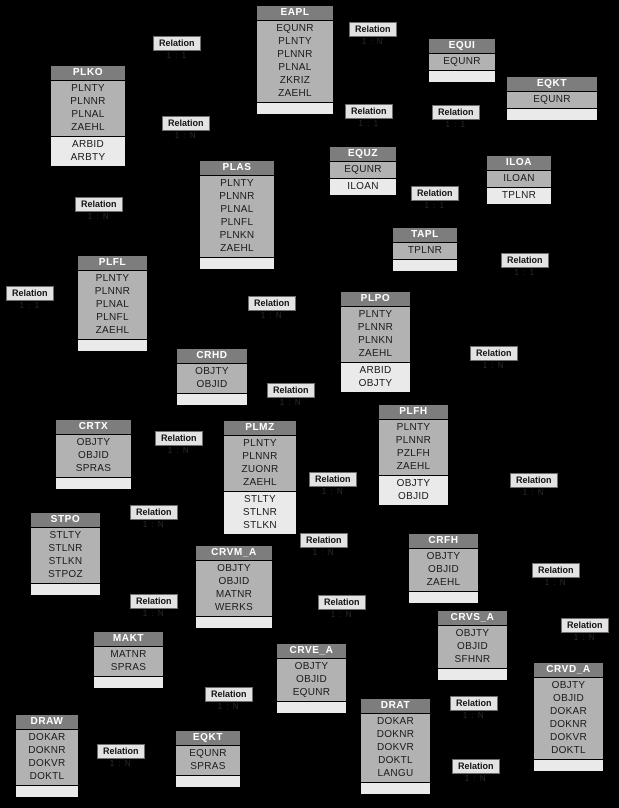 The height and width of the screenshot is (808, 619). I want to click on entity-title: CRFH, so click(443, 541).